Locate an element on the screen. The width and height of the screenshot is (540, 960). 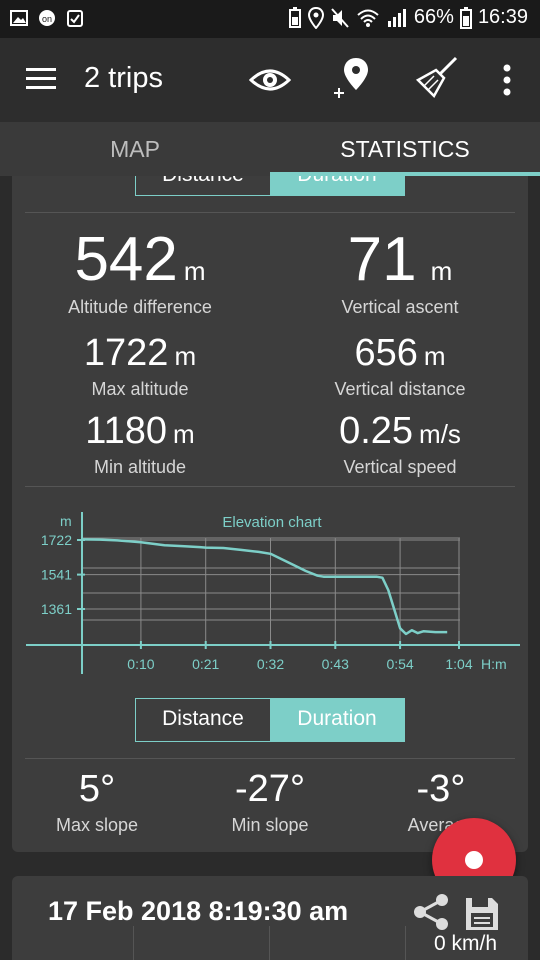
image-icon is located at coordinates (19, 18).